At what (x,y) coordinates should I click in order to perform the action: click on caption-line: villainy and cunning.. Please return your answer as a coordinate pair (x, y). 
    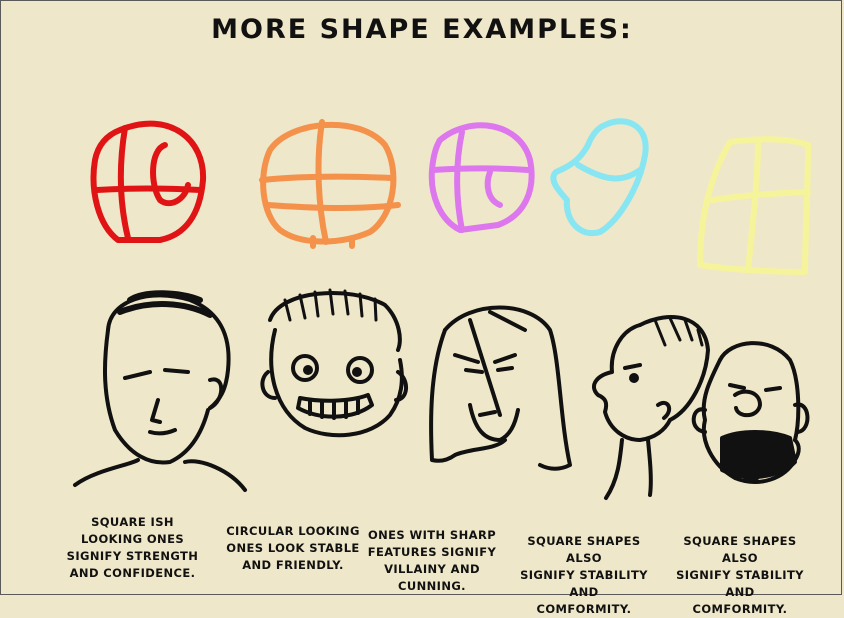
    Looking at the image, I should click on (432, 577).